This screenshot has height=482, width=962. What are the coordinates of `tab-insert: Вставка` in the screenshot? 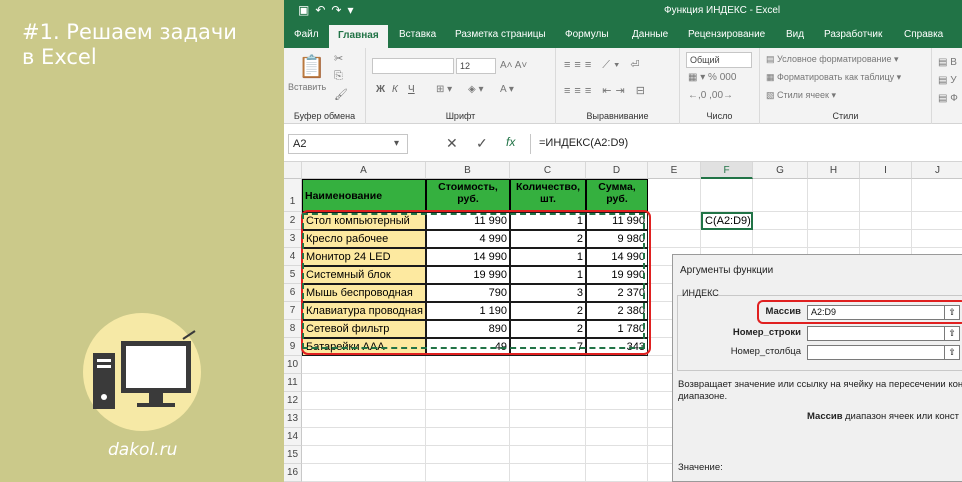 It's located at (417, 34).